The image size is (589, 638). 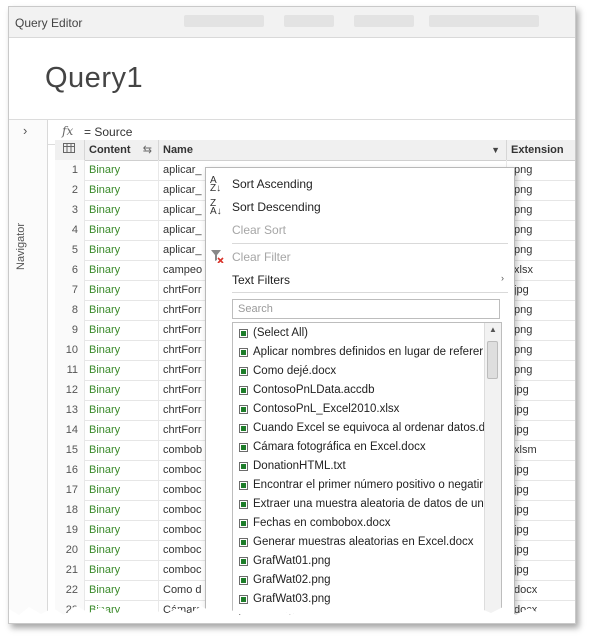 I want to click on row-number: 1, so click(x=70, y=170).